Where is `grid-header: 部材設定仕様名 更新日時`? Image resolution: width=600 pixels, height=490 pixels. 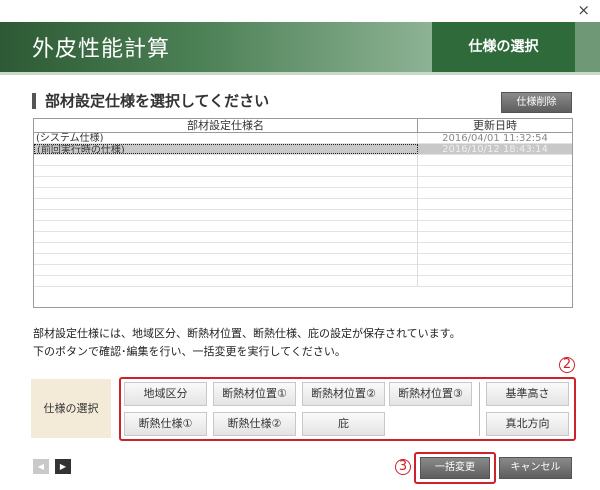 grid-header: 部材設定仕様名 更新日時 is located at coordinates (303, 126).